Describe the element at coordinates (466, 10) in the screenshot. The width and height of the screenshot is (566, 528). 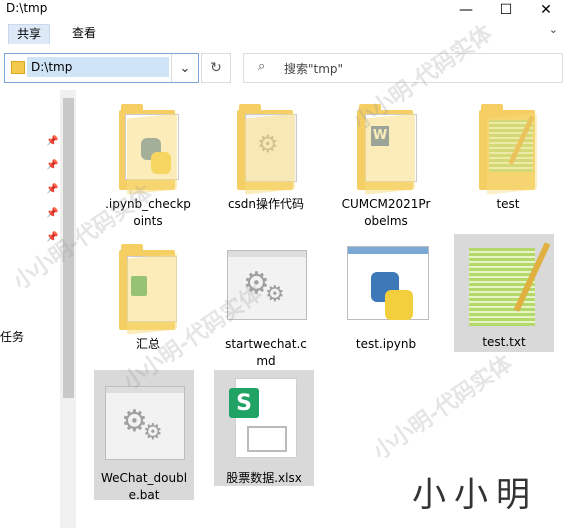
I see `minimize-button: —` at that location.